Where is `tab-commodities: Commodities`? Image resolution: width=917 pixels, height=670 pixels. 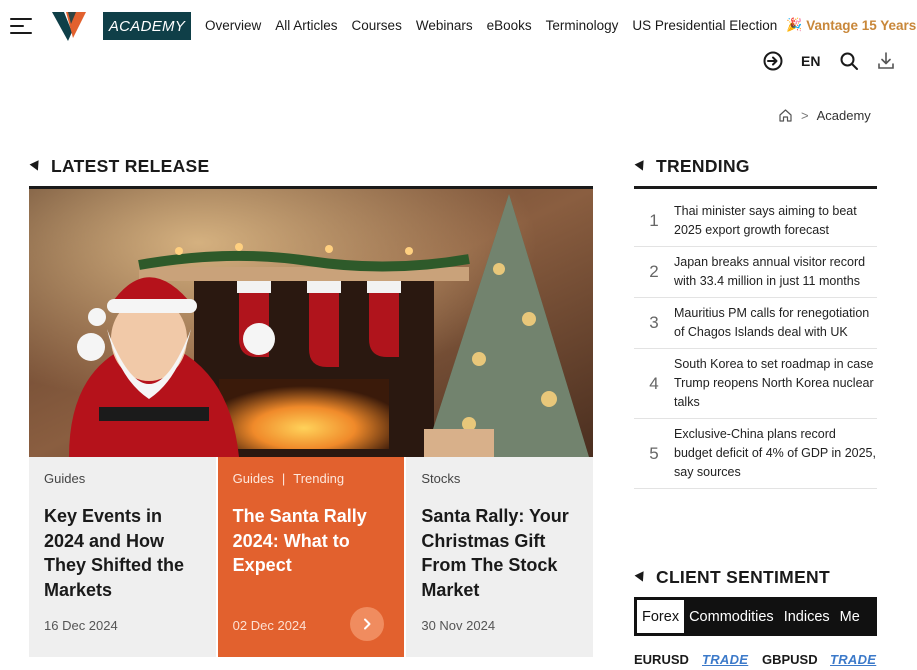 tab-commodities: Commodities is located at coordinates (731, 616).